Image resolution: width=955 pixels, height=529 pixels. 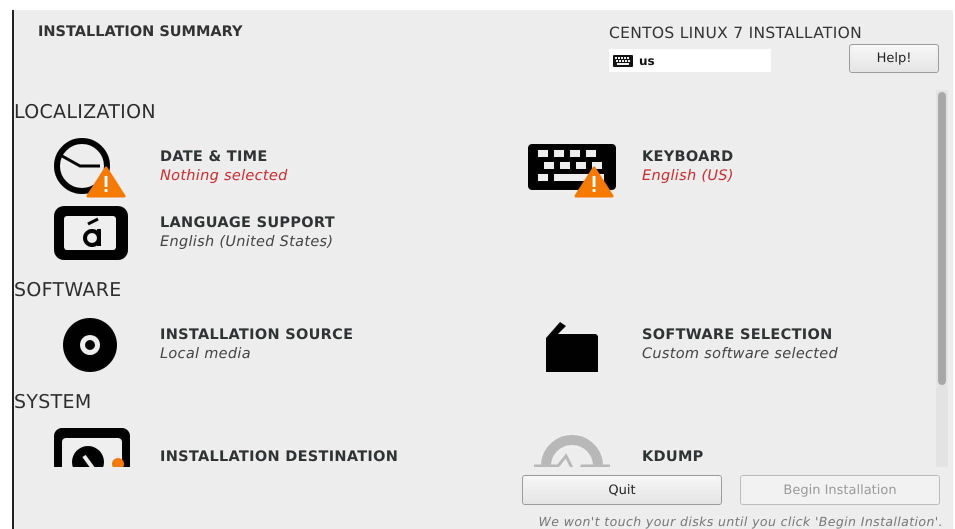 What do you see at coordinates (206, 354) in the screenshot?
I see `spoke-status: Local media` at bounding box center [206, 354].